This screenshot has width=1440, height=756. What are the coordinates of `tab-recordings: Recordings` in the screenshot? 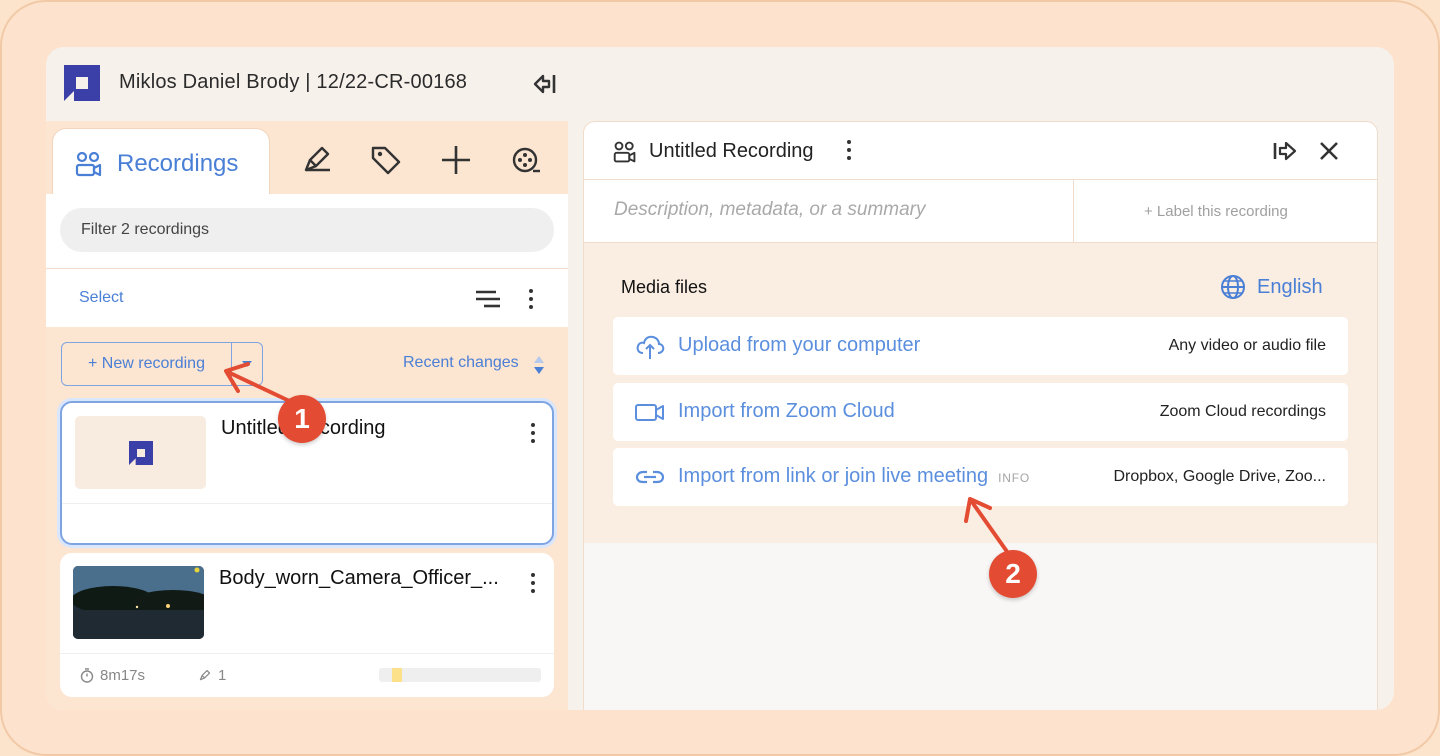 It's located at (161, 163).